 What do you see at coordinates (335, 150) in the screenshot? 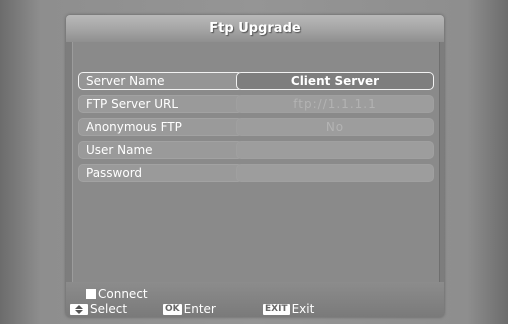
I see `user-name-value` at bounding box center [335, 150].